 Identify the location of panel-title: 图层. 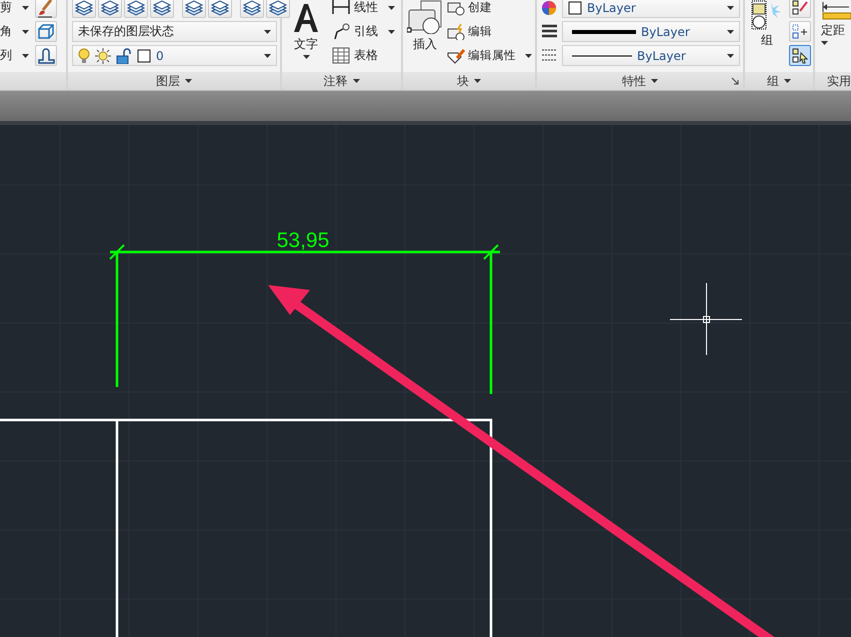
(168, 81).